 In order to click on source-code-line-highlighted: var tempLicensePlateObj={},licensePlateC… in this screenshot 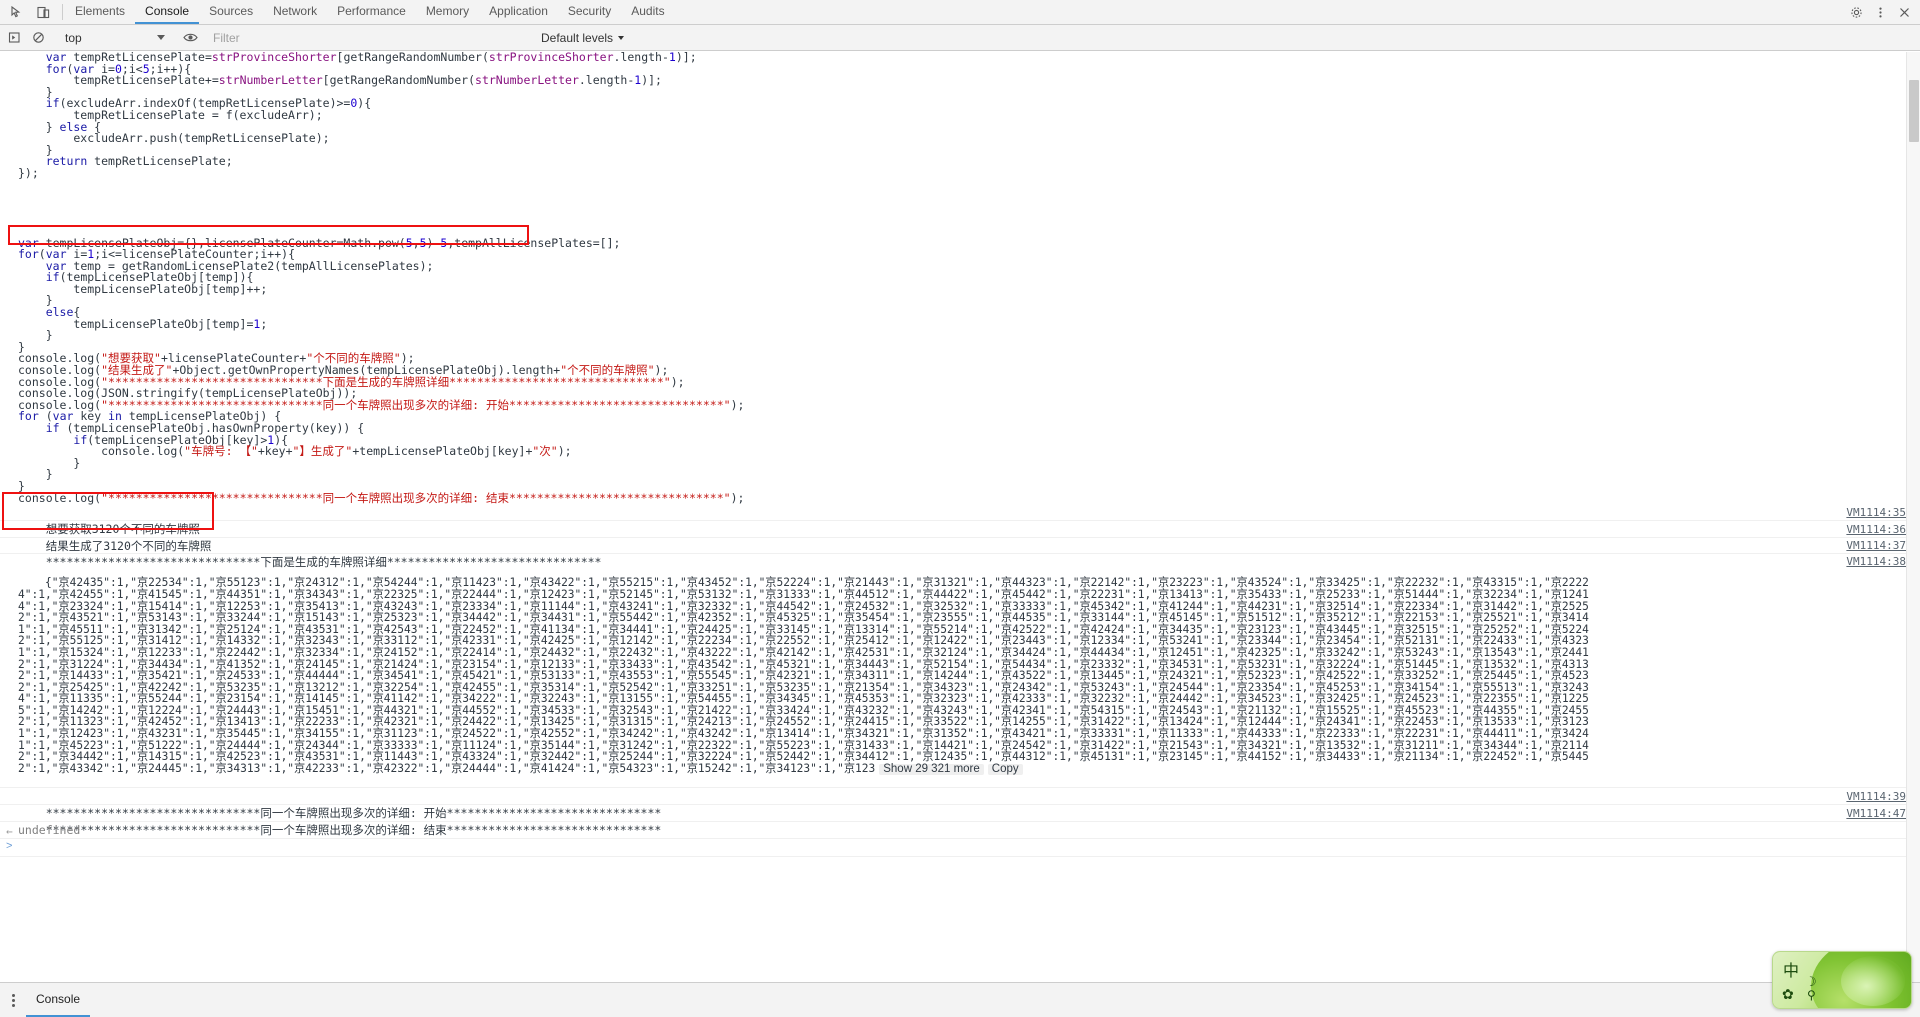, I will do `click(969, 242)`.